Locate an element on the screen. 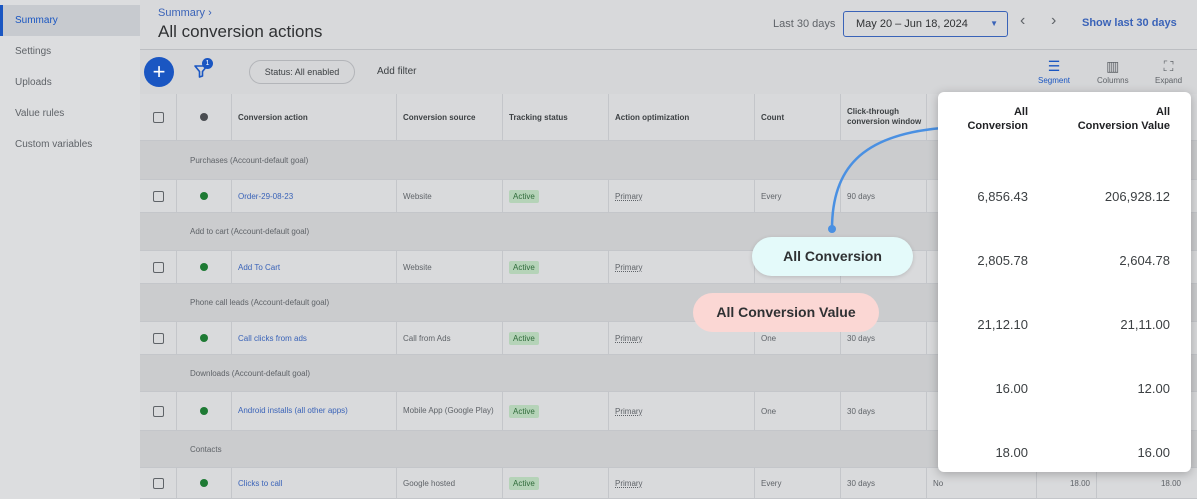 This screenshot has height=499, width=1197. status-dot-header is located at coordinates (204, 117).